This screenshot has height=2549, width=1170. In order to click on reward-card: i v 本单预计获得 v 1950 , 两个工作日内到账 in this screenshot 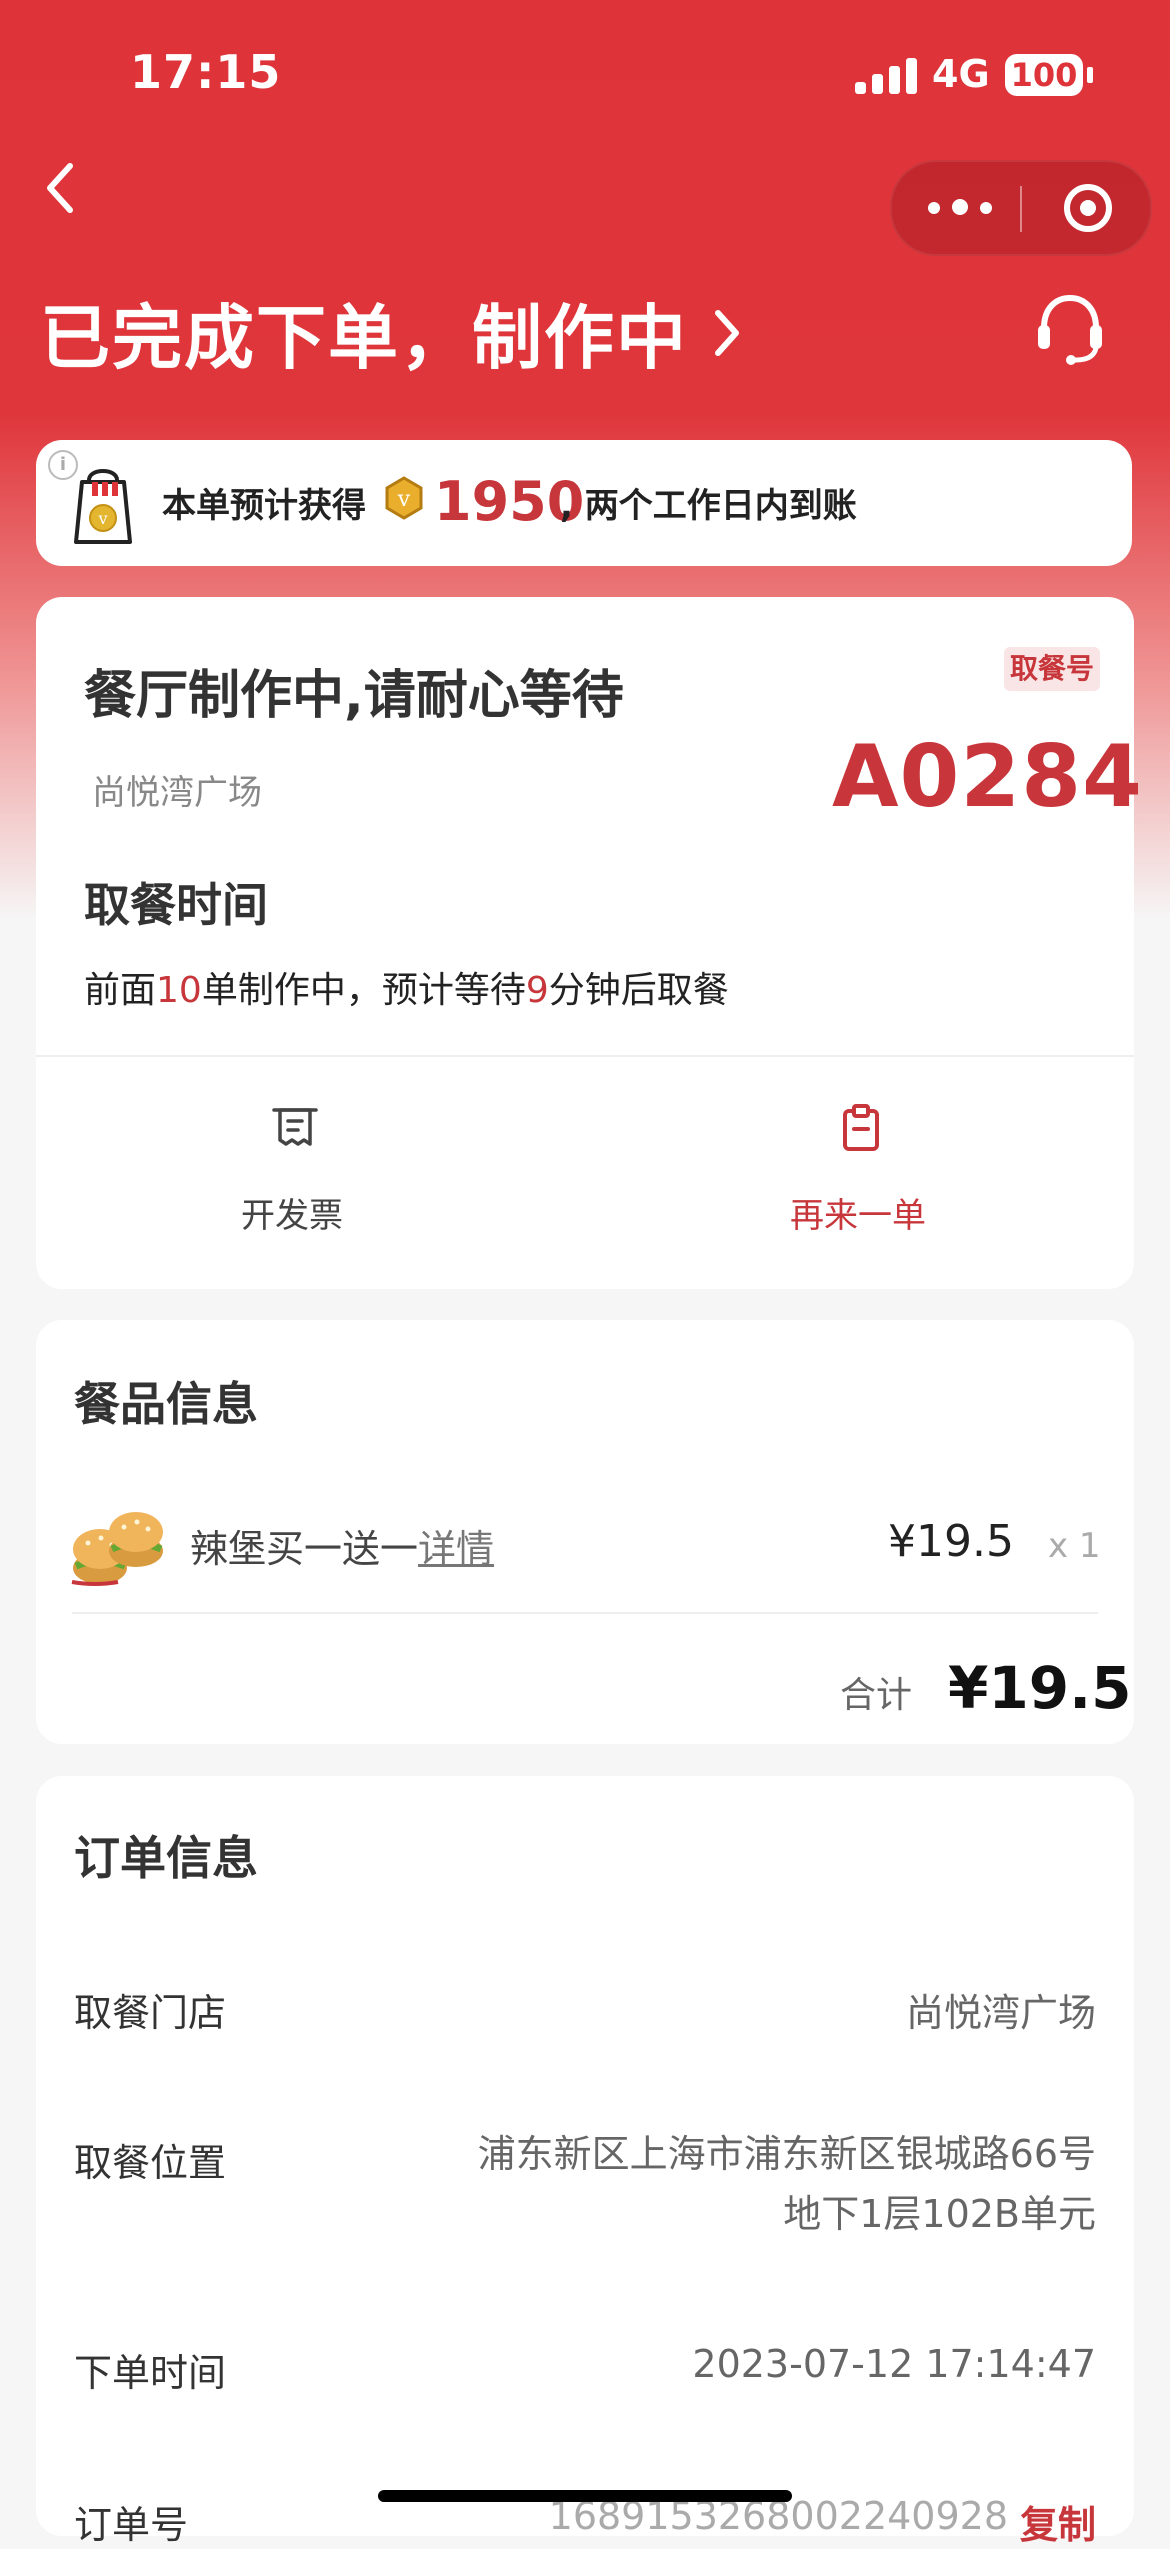, I will do `click(584, 503)`.